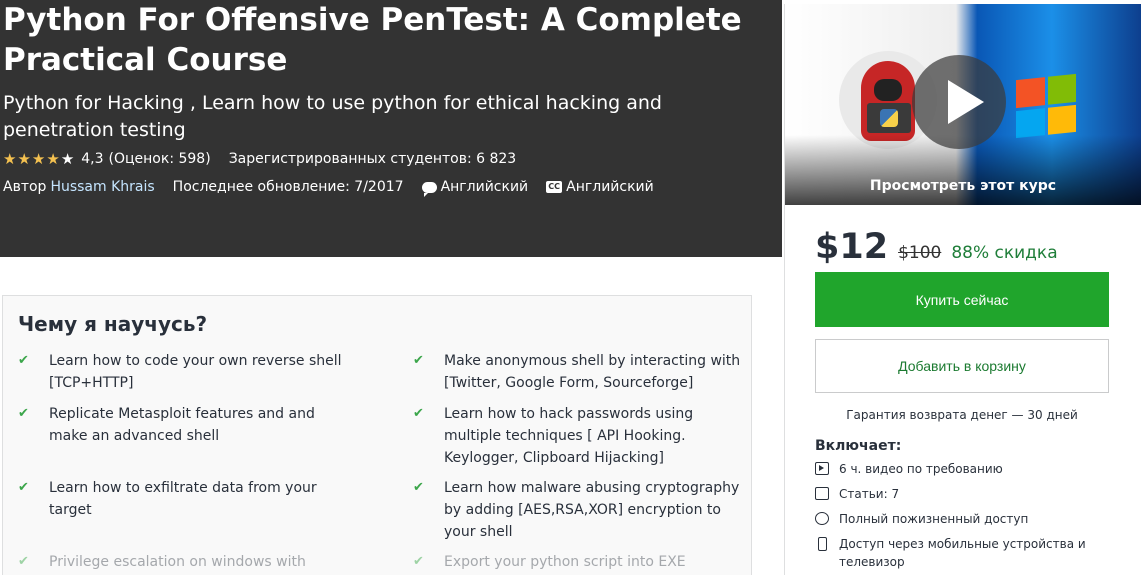  What do you see at coordinates (67, 159) in the screenshot?
I see `star-half-icon: ★` at bounding box center [67, 159].